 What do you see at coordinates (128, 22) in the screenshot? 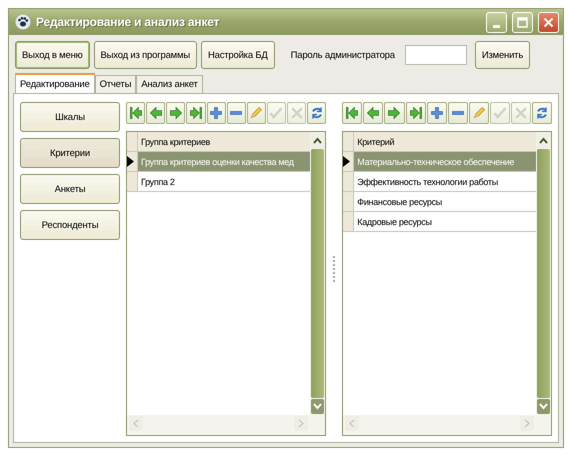
I see `window-title: Редактирование и анализ анкет` at bounding box center [128, 22].